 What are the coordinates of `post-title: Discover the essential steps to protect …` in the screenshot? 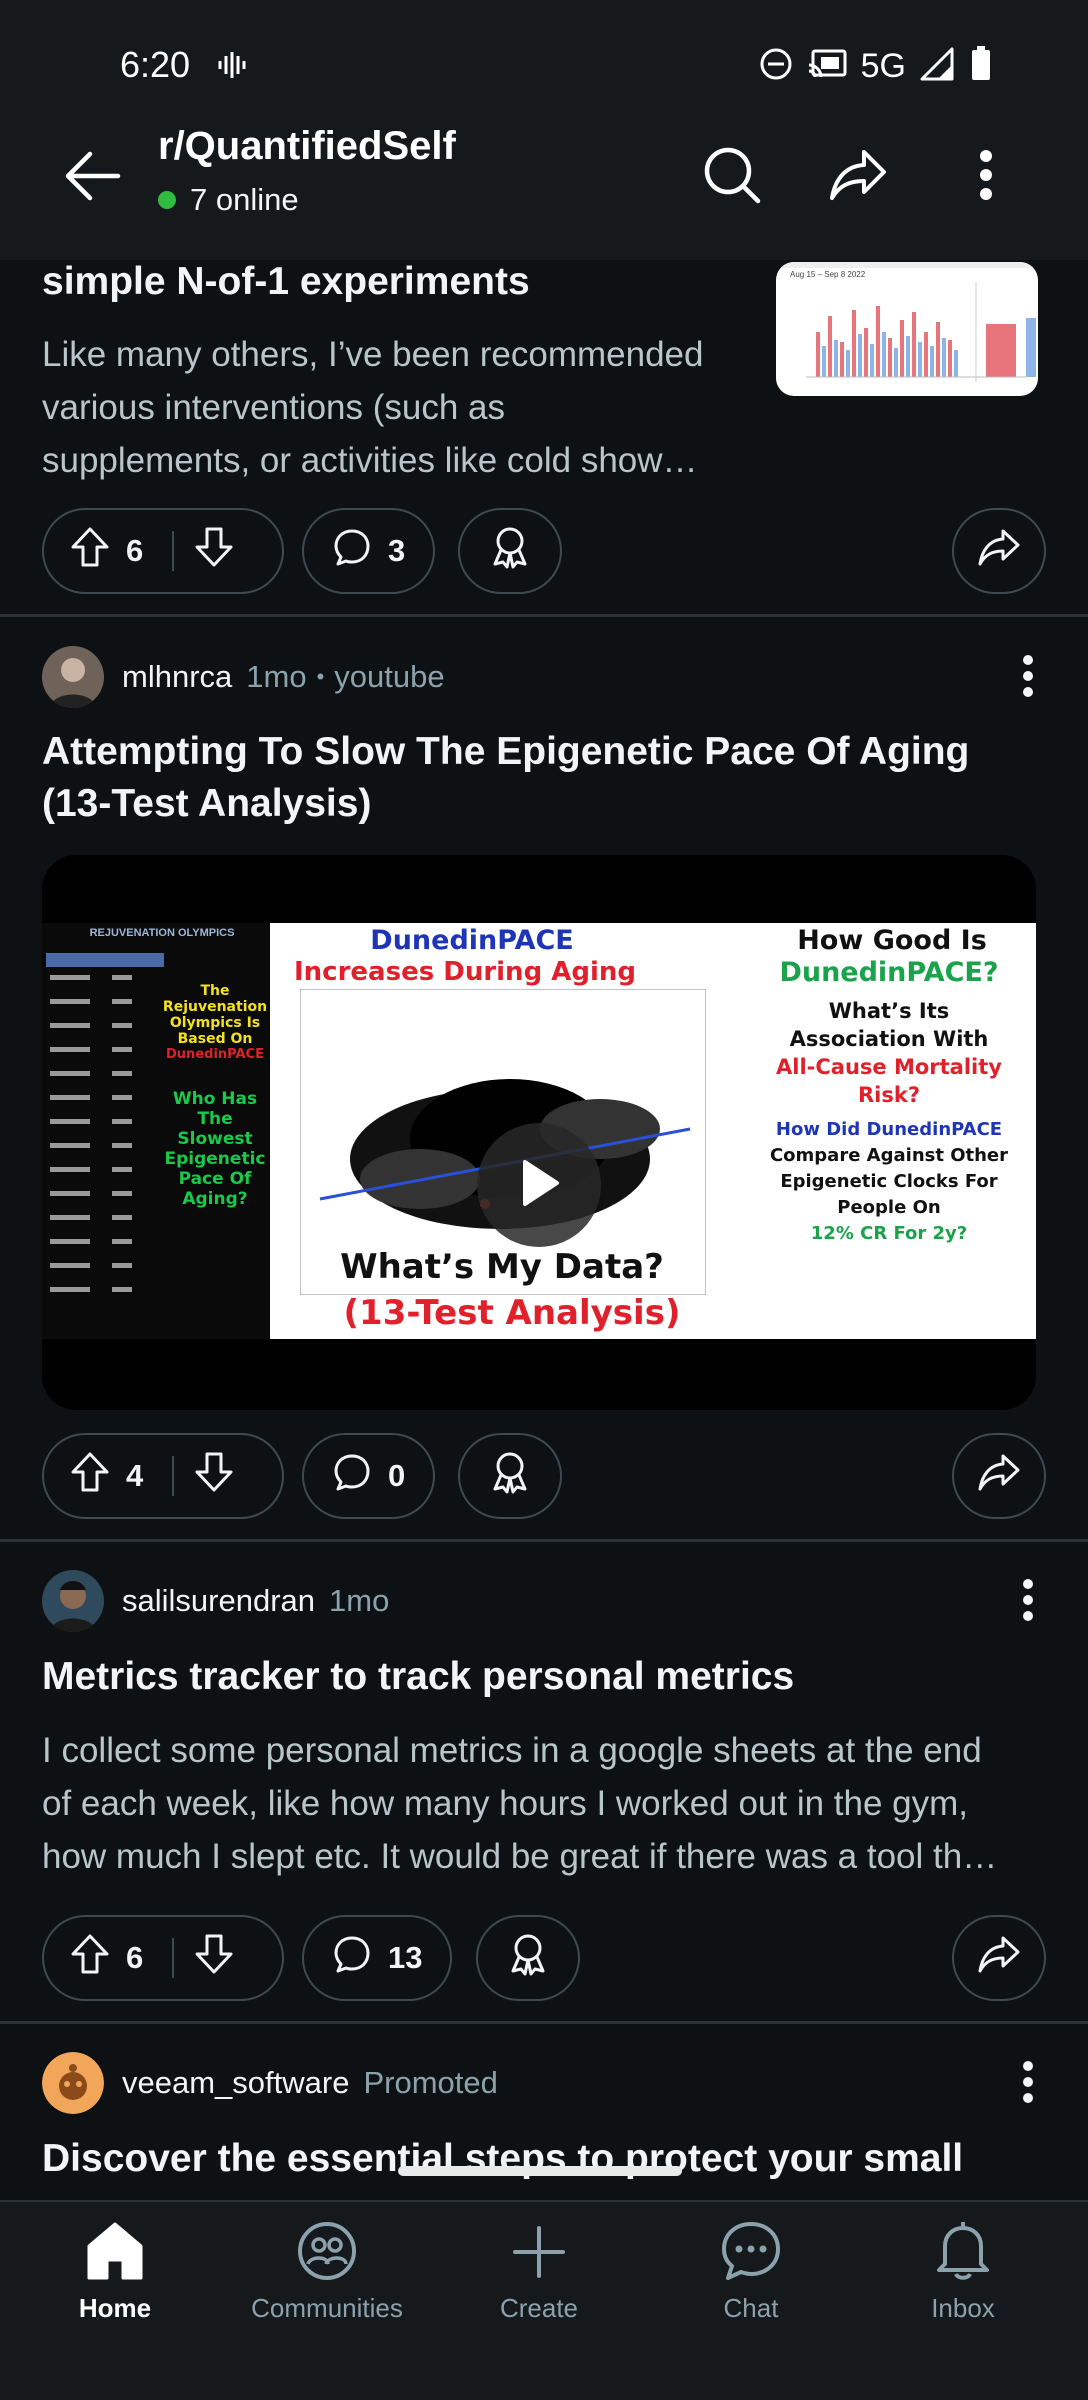 It's located at (542, 2159).